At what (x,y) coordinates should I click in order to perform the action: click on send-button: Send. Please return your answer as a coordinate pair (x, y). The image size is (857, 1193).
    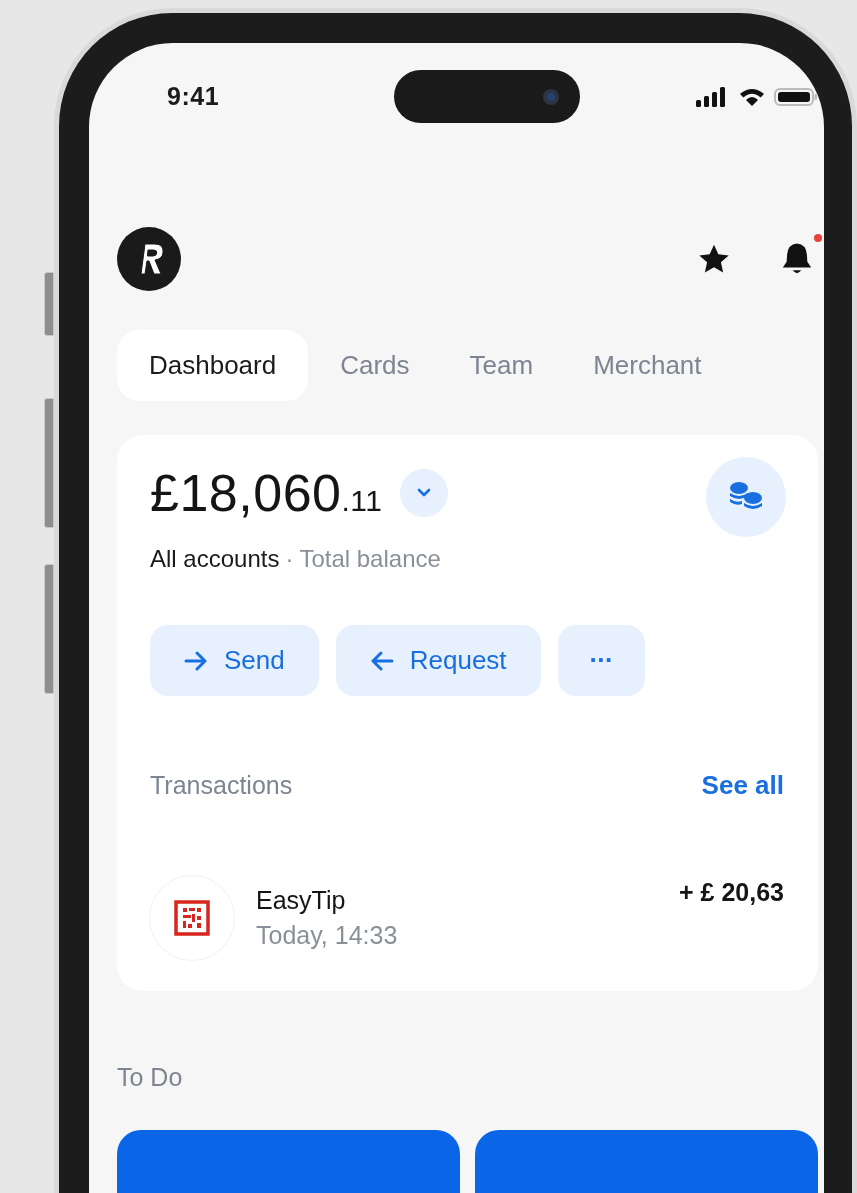
    Looking at the image, I should click on (234, 660).